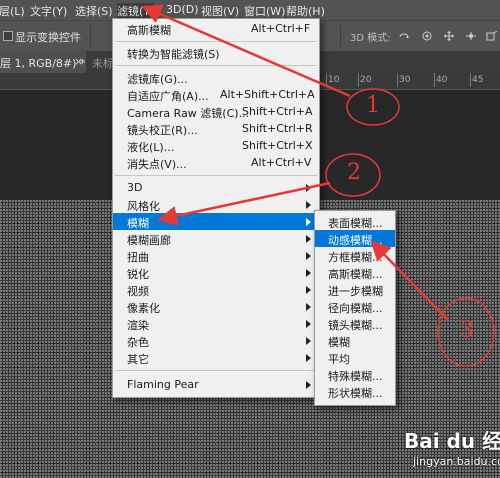 The height and width of the screenshot is (478, 500). What do you see at coordinates (452, 441) in the screenshot?
I see `baidu-jingyan-logo: Bai du 经验` at bounding box center [452, 441].